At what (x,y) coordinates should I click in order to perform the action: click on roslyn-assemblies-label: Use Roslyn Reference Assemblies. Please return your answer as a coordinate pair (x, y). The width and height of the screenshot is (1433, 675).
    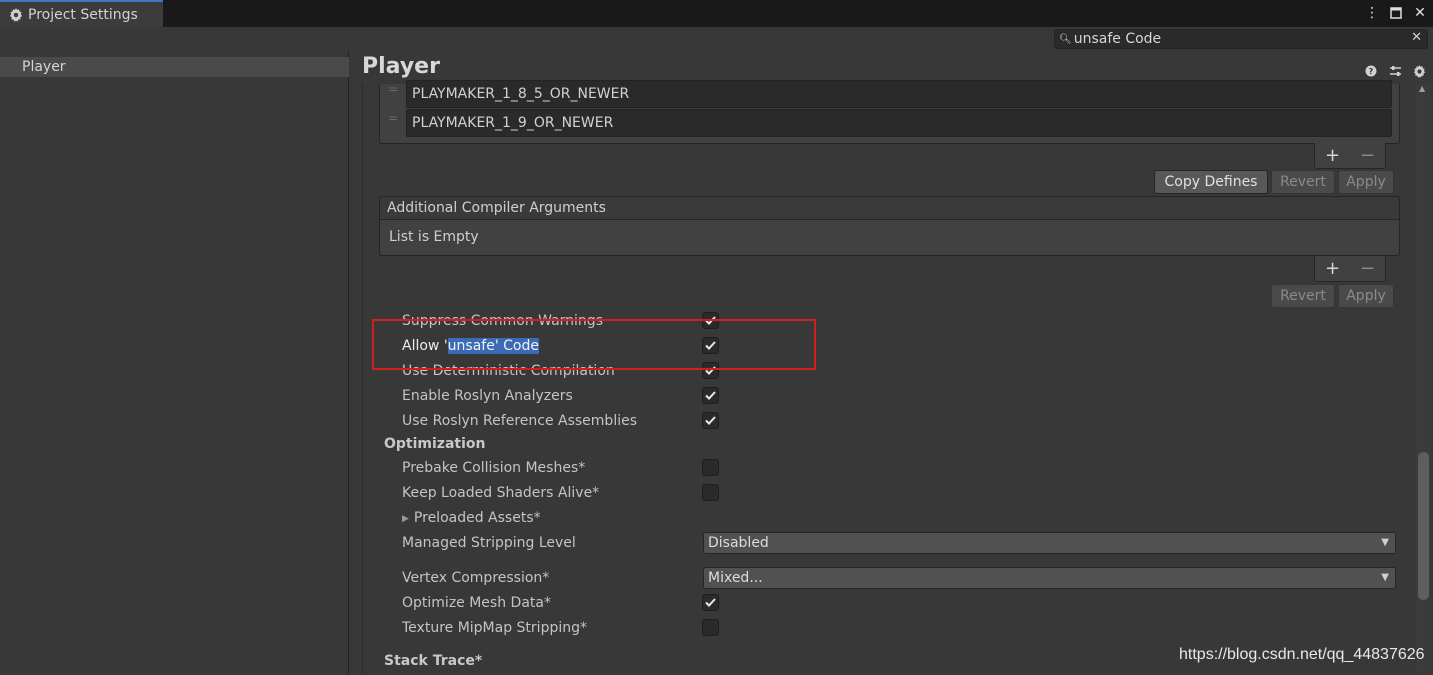
    Looking at the image, I should click on (519, 421).